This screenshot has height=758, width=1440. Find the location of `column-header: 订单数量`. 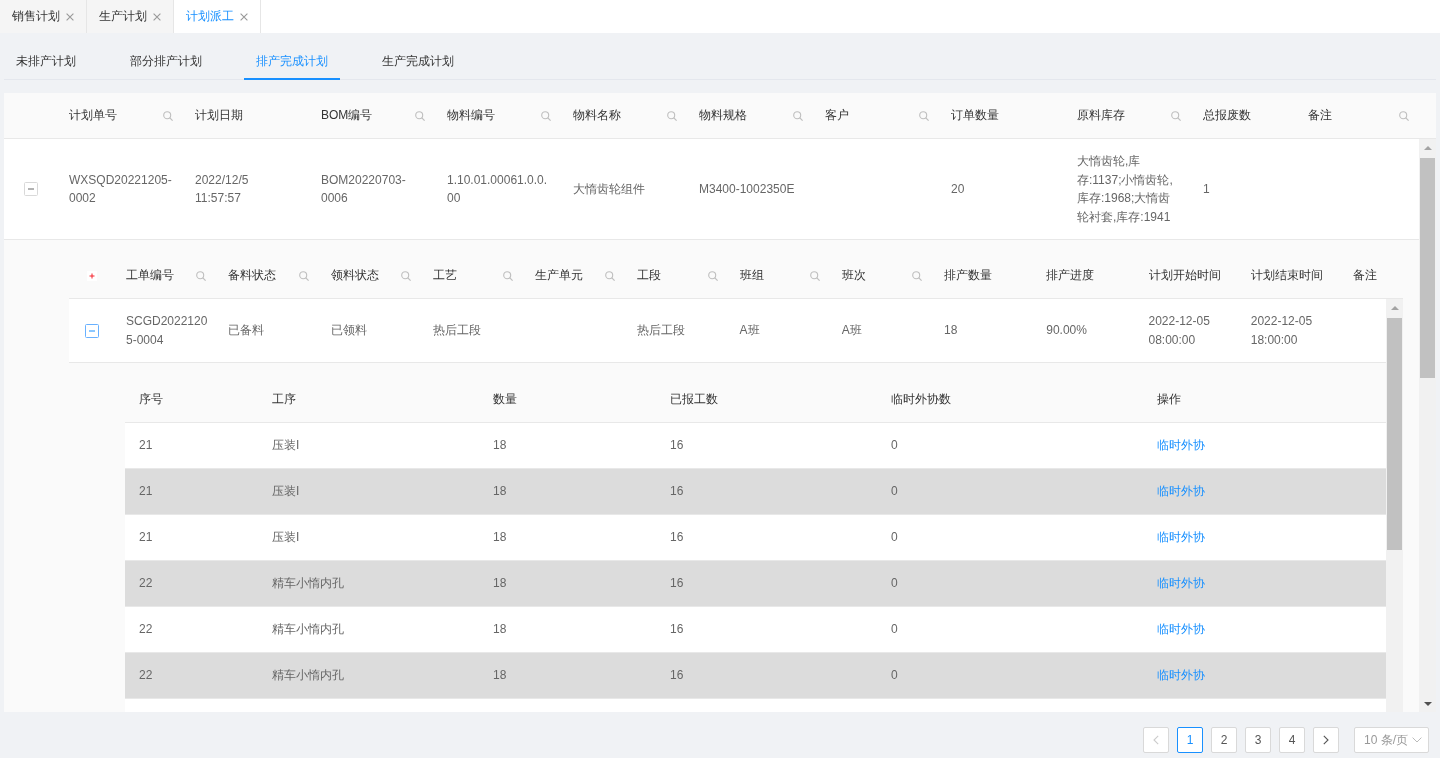

column-header: 订单数量 is located at coordinates (975, 115).